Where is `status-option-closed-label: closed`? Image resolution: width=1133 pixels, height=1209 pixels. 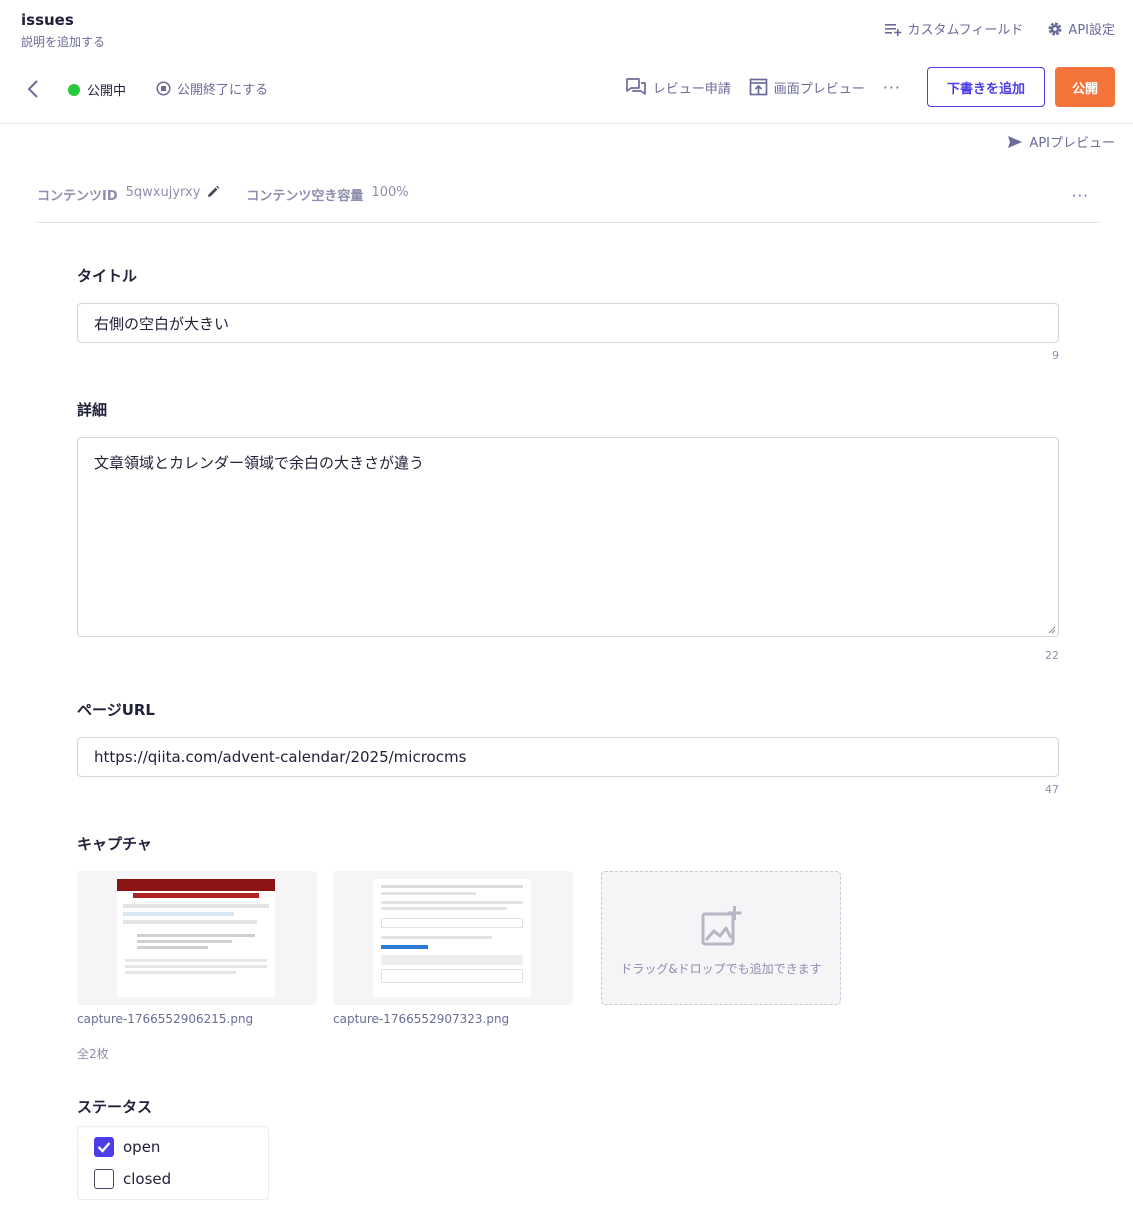 status-option-closed-label: closed is located at coordinates (147, 1179).